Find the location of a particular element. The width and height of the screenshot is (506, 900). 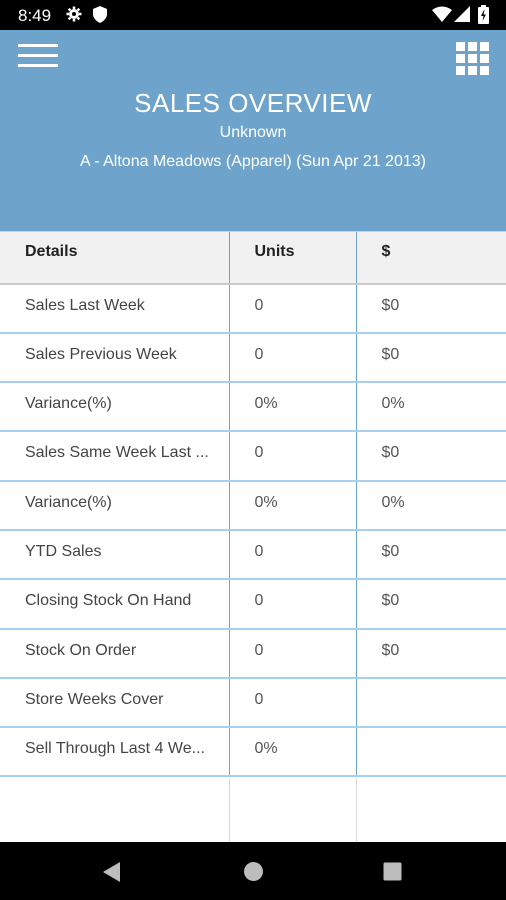

status-time: 8:49 is located at coordinates (35, 15).